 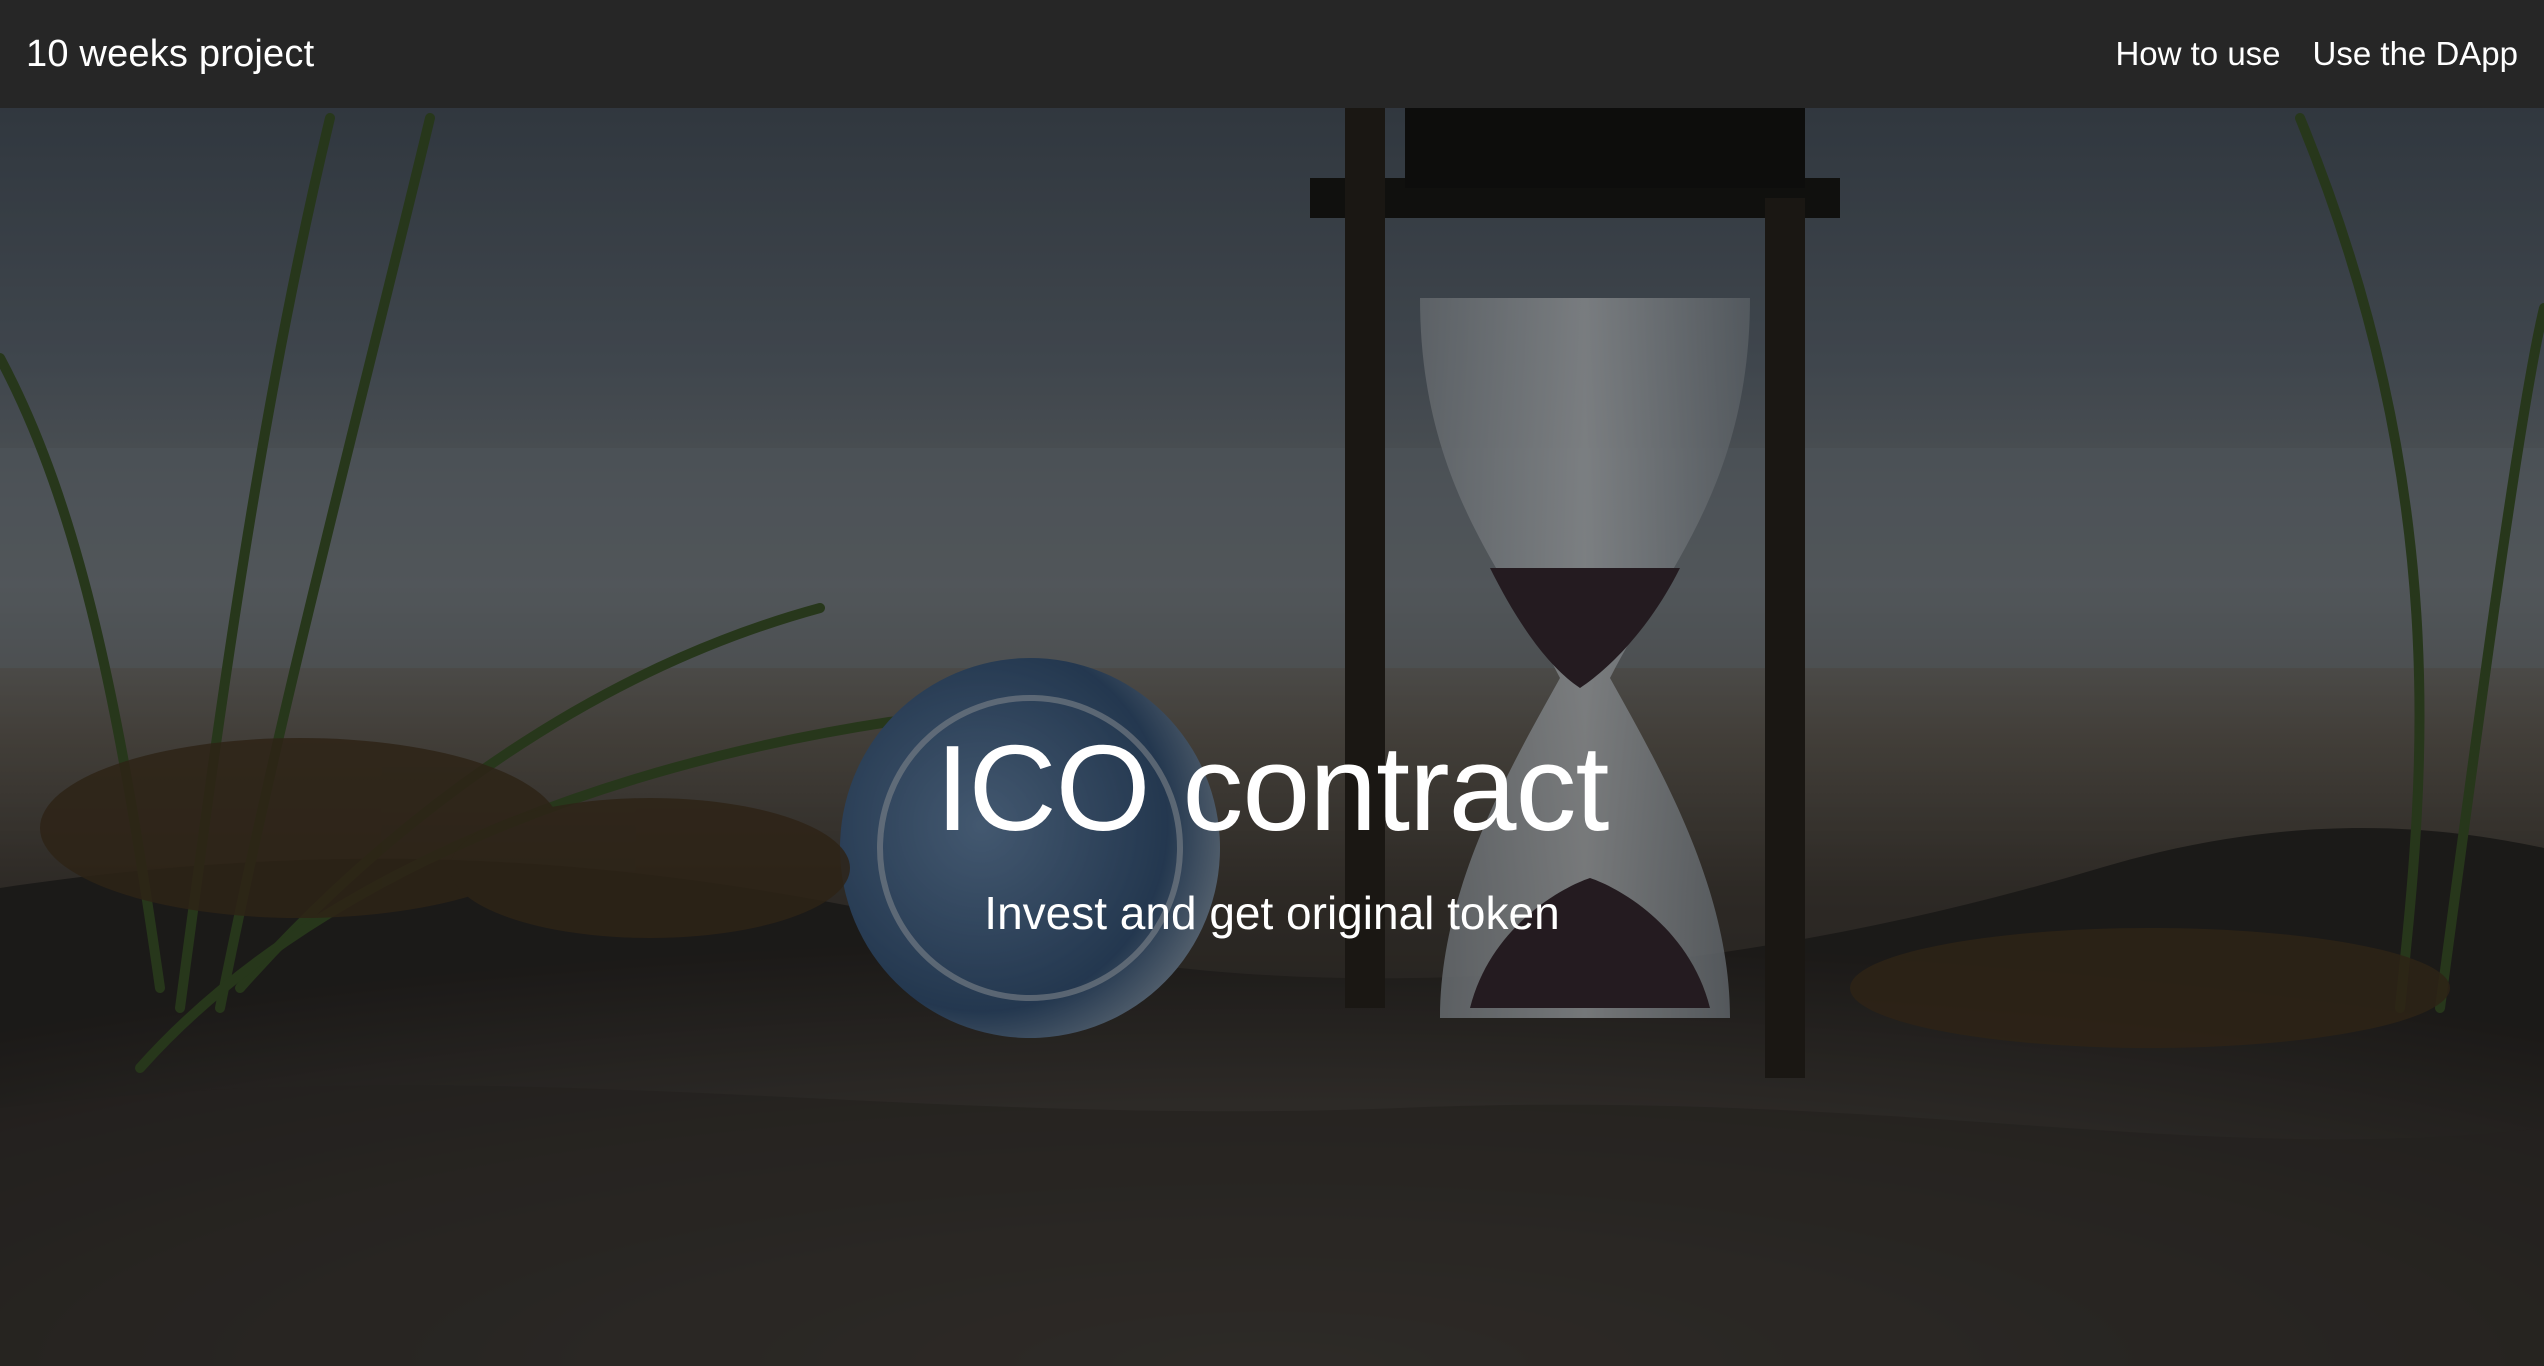 I want to click on nav-links: How to use Use the DApp, so click(x=2316, y=54).